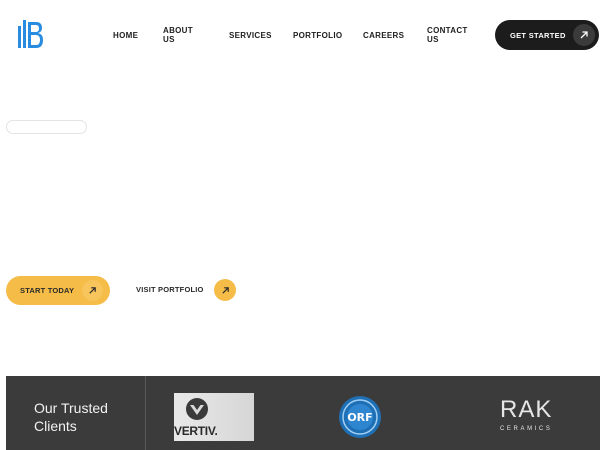 This screenshot has height=450, width=600. I want to click on get-started-button: GET STARTED, so click(547, 35).